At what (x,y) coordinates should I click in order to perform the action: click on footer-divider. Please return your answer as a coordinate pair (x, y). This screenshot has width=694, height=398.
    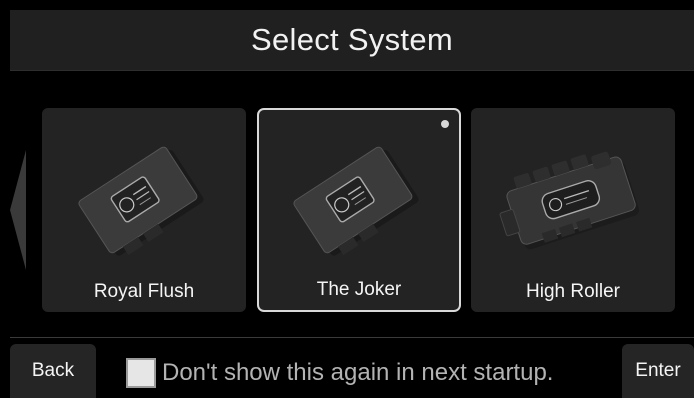
    Looking at the image, I should click on (352, 337).